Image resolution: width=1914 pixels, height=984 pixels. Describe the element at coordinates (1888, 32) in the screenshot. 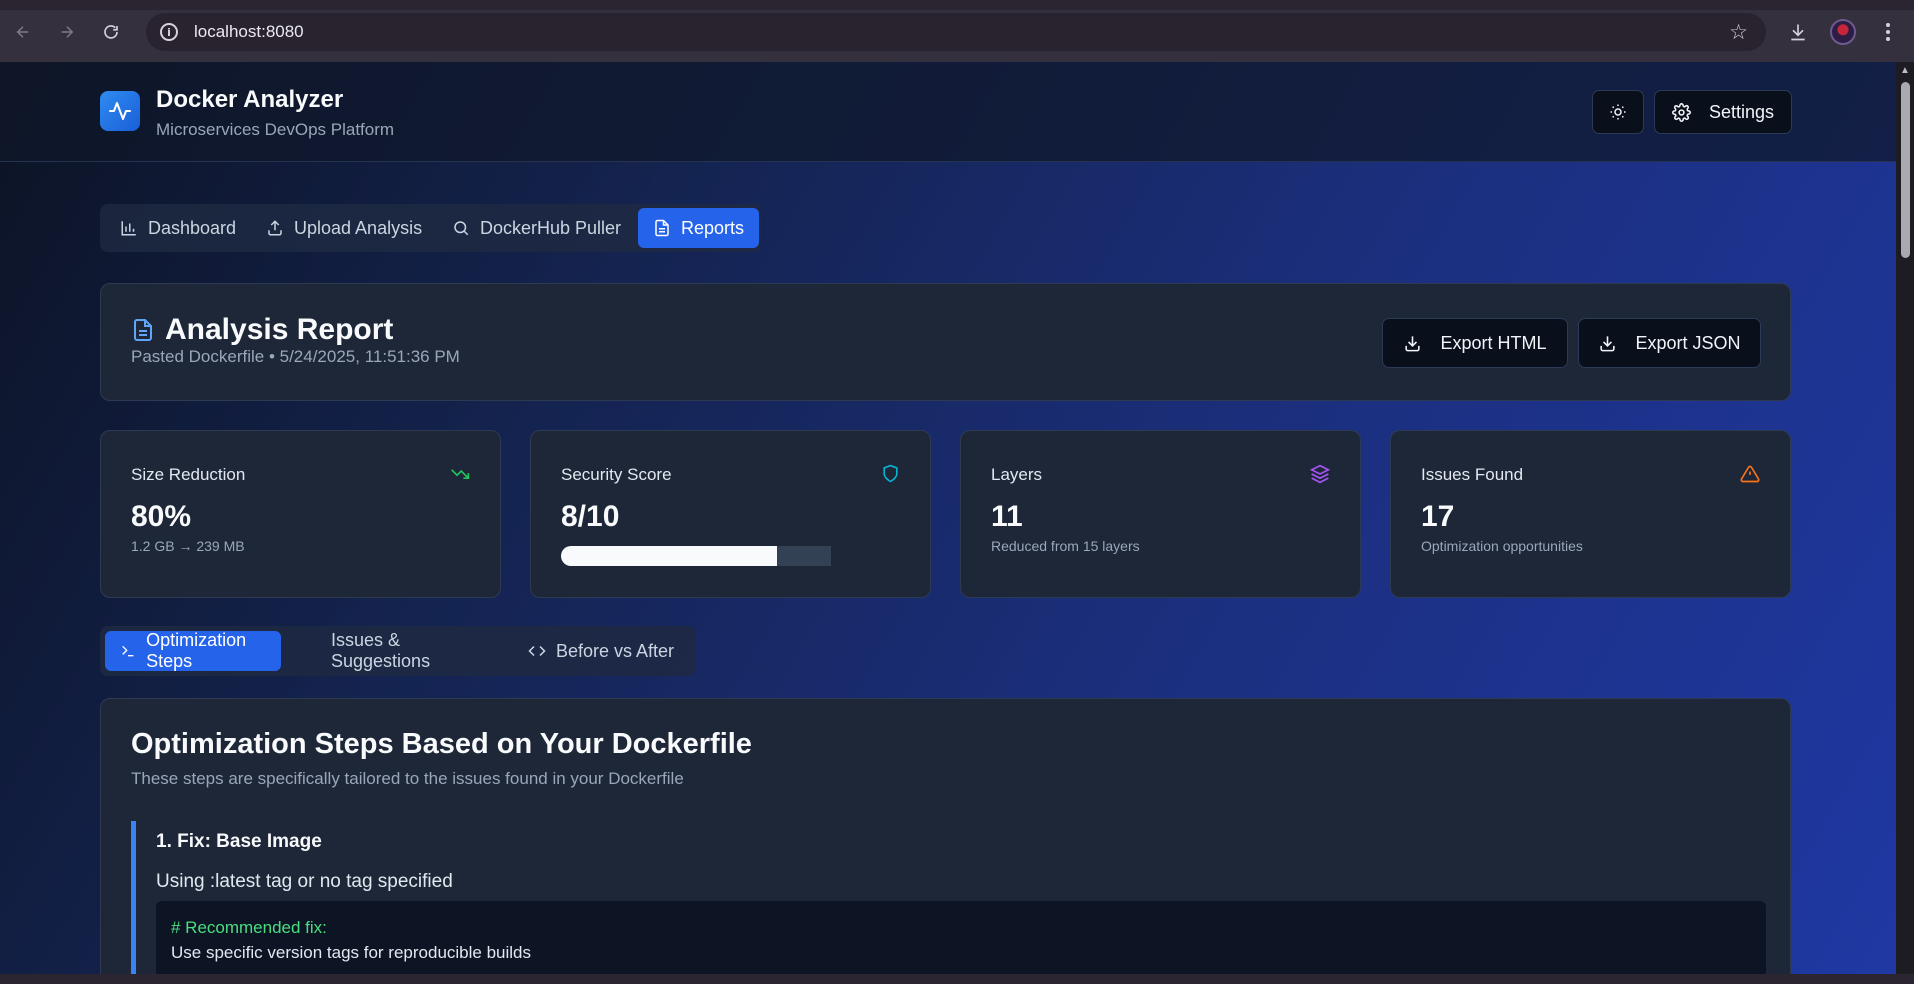

I see `menu-dots-icon` at that location.